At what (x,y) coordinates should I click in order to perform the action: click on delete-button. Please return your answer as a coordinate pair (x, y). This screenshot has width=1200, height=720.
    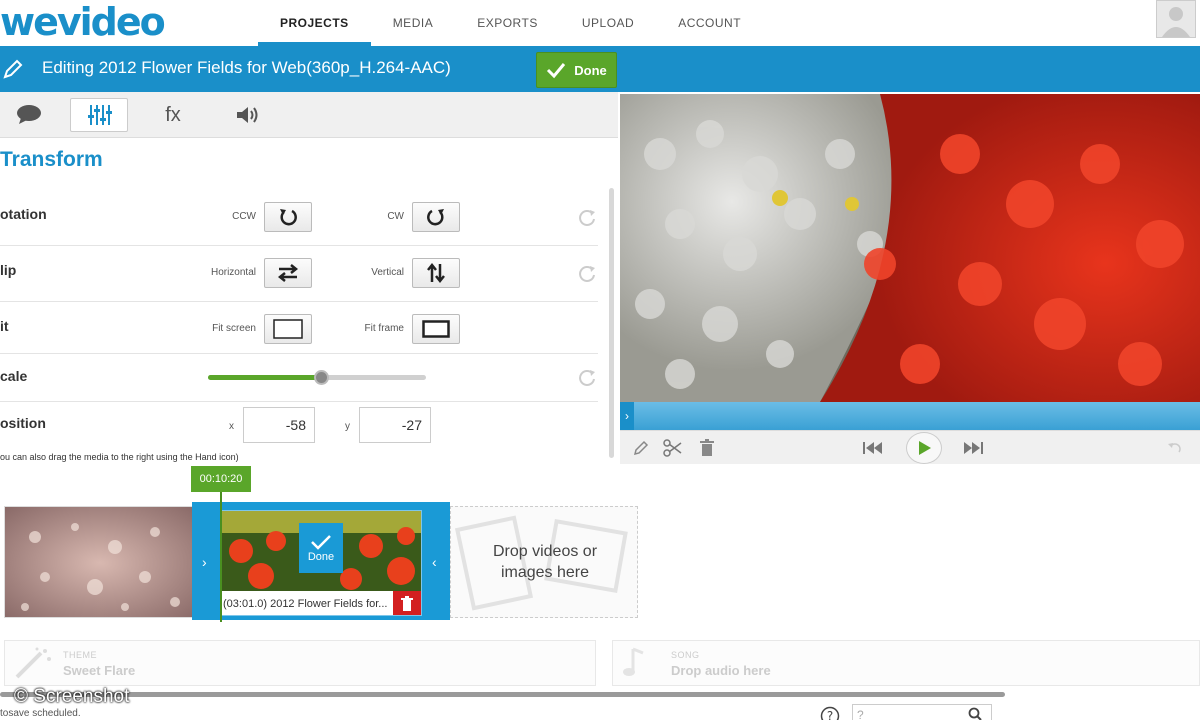
    Looking at the image, I should click on (707, 448).